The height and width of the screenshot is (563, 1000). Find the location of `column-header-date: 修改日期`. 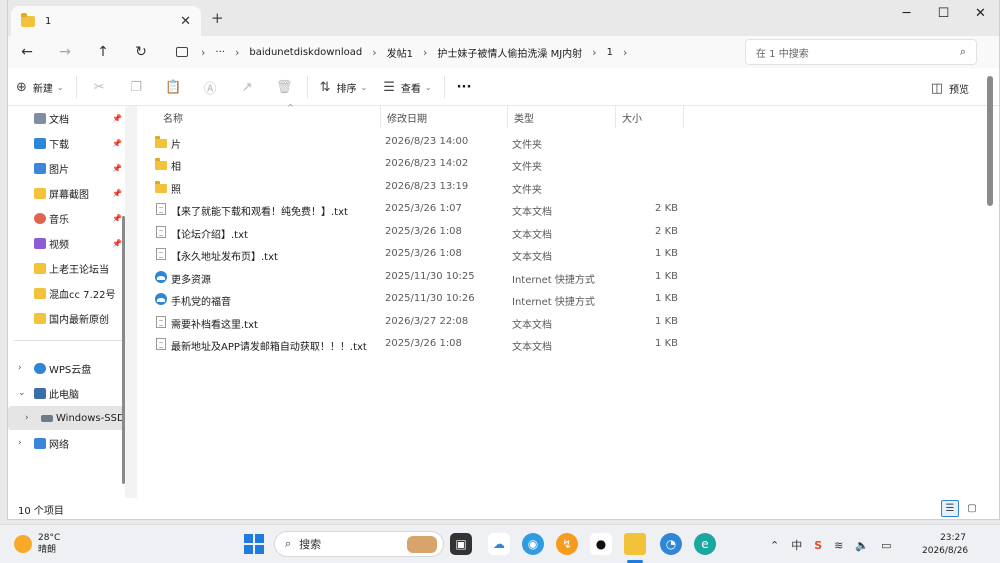

column-header-date: 修改日期 is located at coordinates (444, 117).